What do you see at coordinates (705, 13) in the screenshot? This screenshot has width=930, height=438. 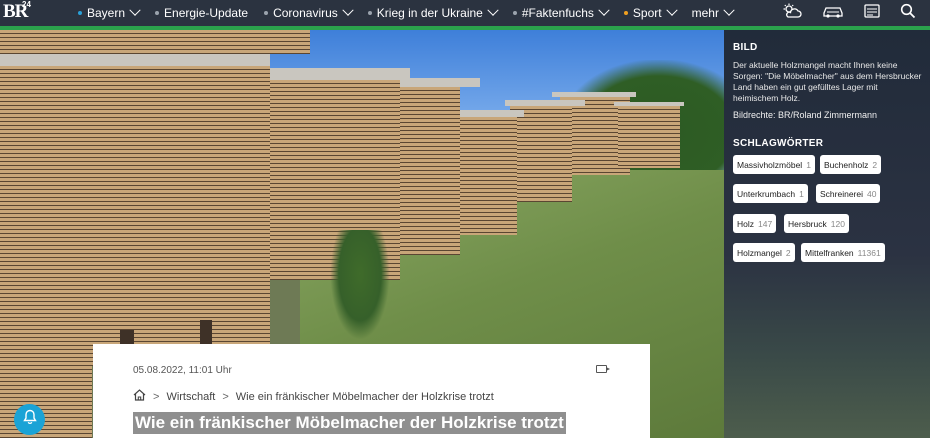 I see `nav-label: mehr` at bounding box center [705, 13].